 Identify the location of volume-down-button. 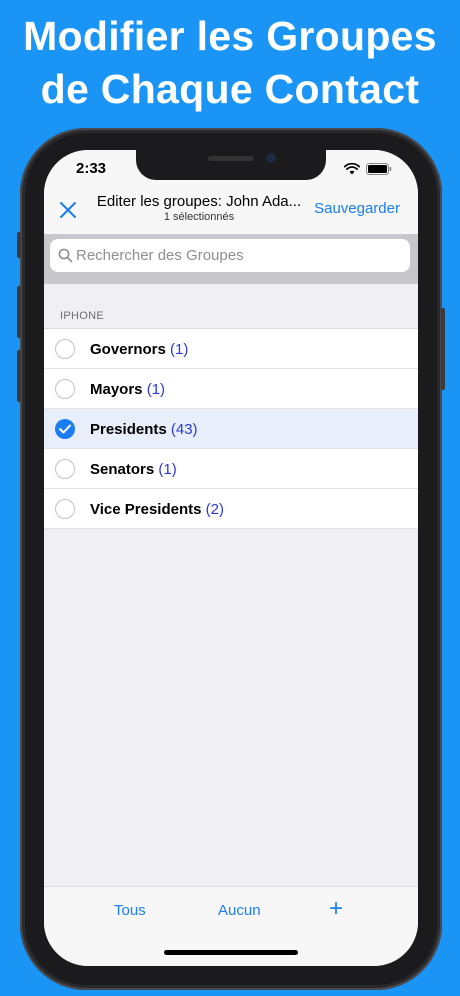
(19, 376).